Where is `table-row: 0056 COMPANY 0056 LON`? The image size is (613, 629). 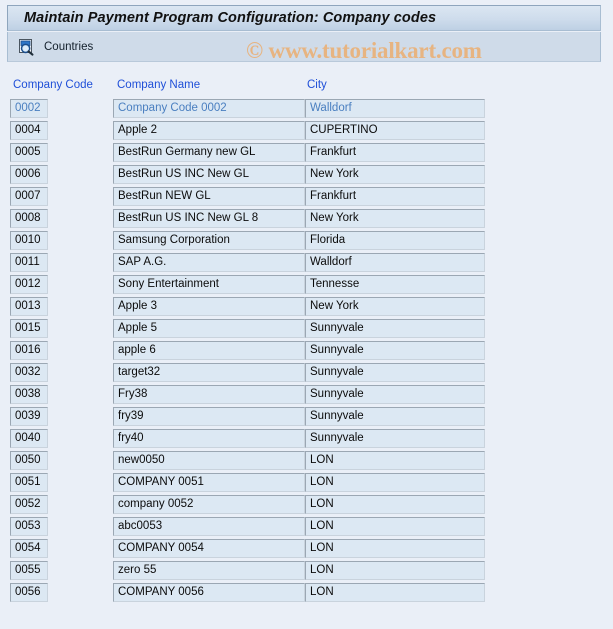
table-row: 0056 COMPANY 0056 LON is located at coordinates (306, 594).